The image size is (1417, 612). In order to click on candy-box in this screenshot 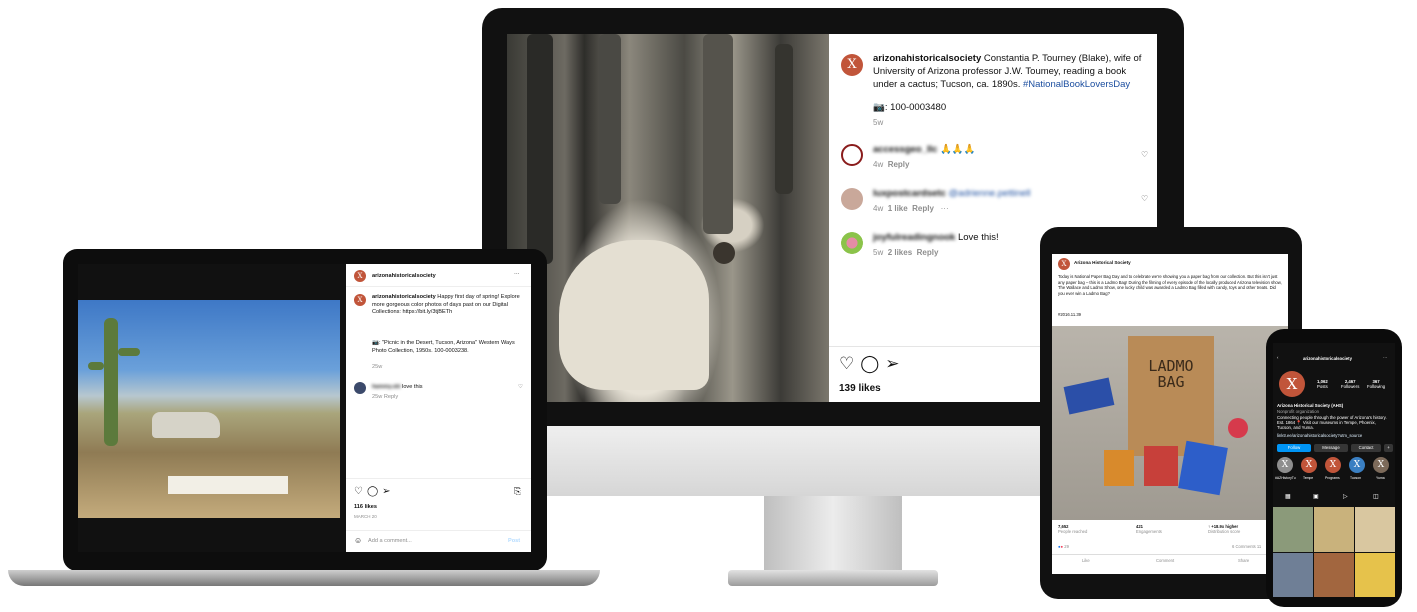, I will do `click(1161, 466)`.